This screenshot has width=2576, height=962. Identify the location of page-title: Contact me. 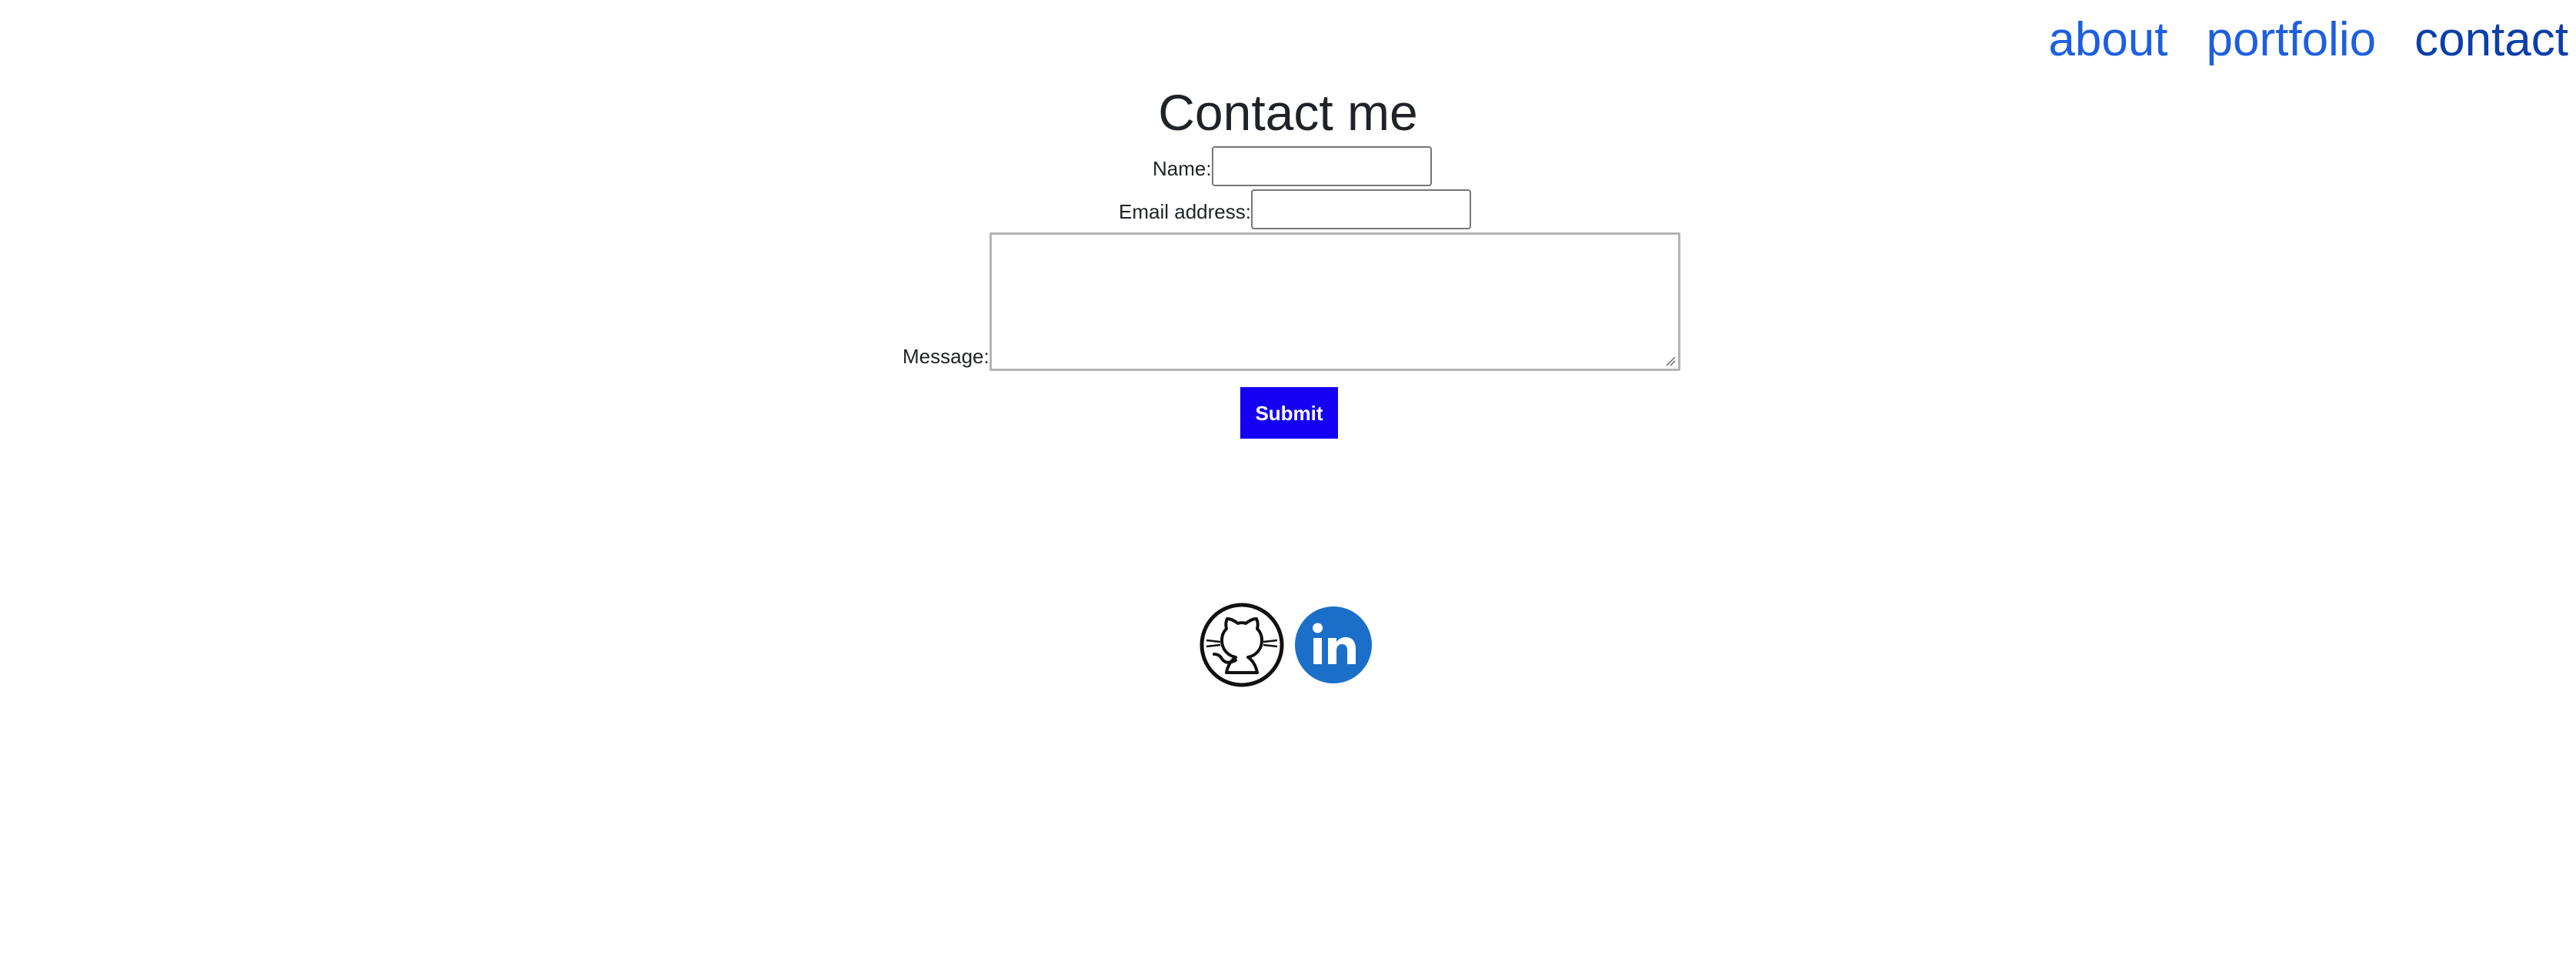
(1288, 112).